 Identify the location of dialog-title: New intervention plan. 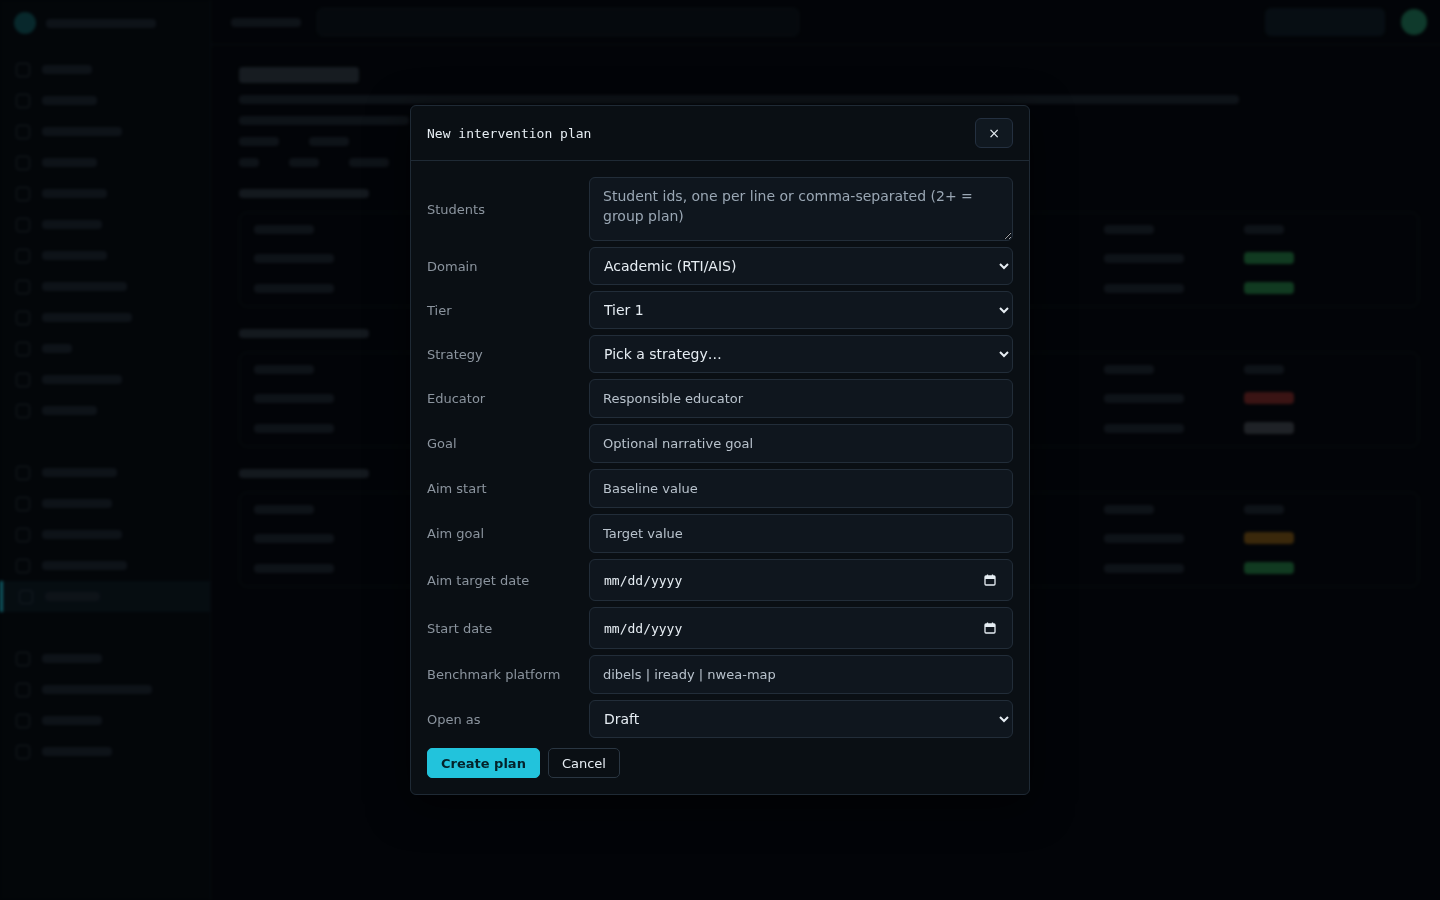
(509, 133).